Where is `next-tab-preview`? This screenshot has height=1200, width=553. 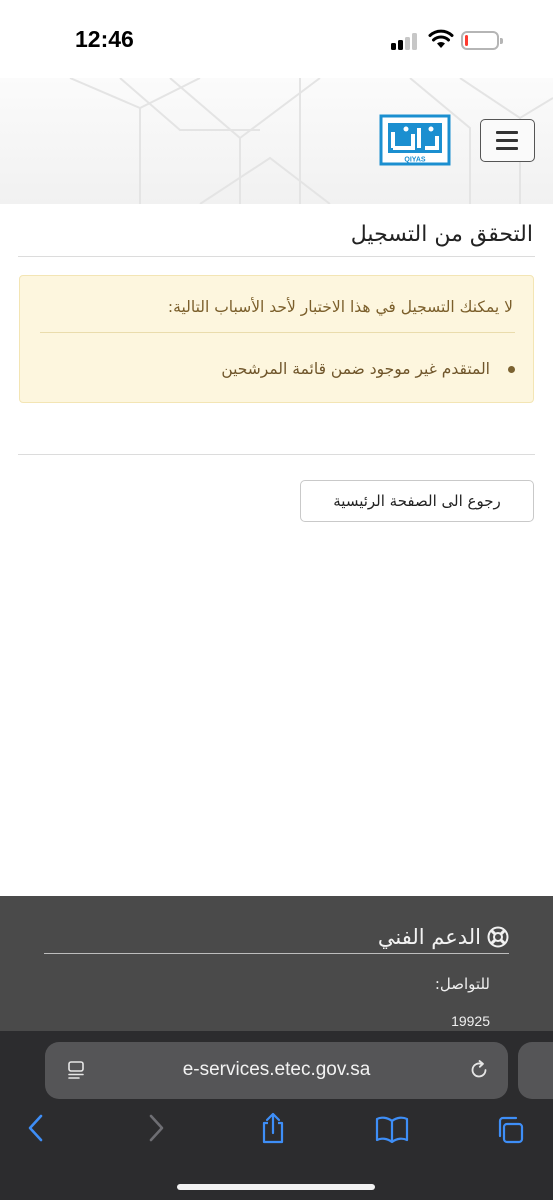
next-tab-preview is located at coordinates (535, 1070).